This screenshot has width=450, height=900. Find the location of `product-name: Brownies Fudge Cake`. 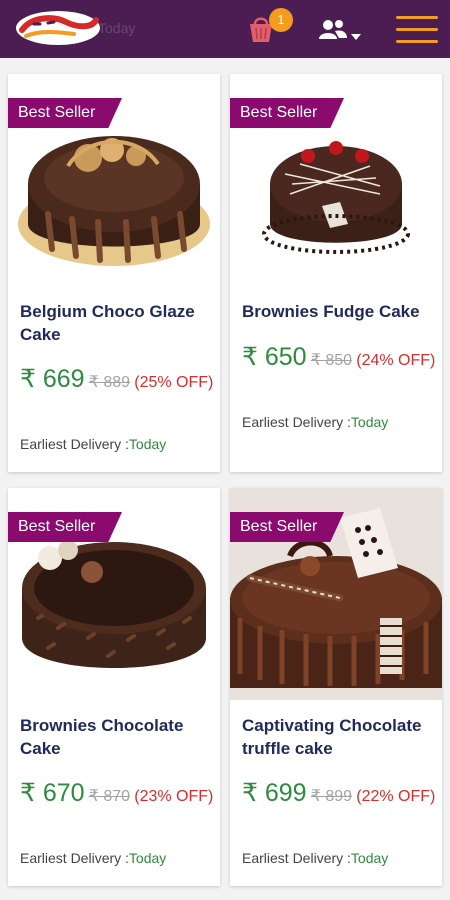

product-name: Brownies Fudge Cake is located at coordinates (340, 311).